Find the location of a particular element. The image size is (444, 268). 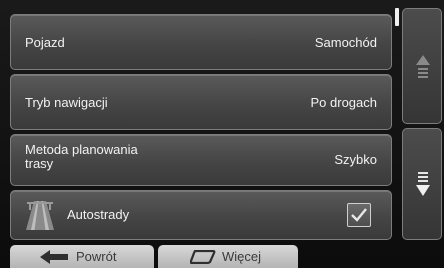

route-planning-label-line2: trasy is located at coordinates (39, 163).